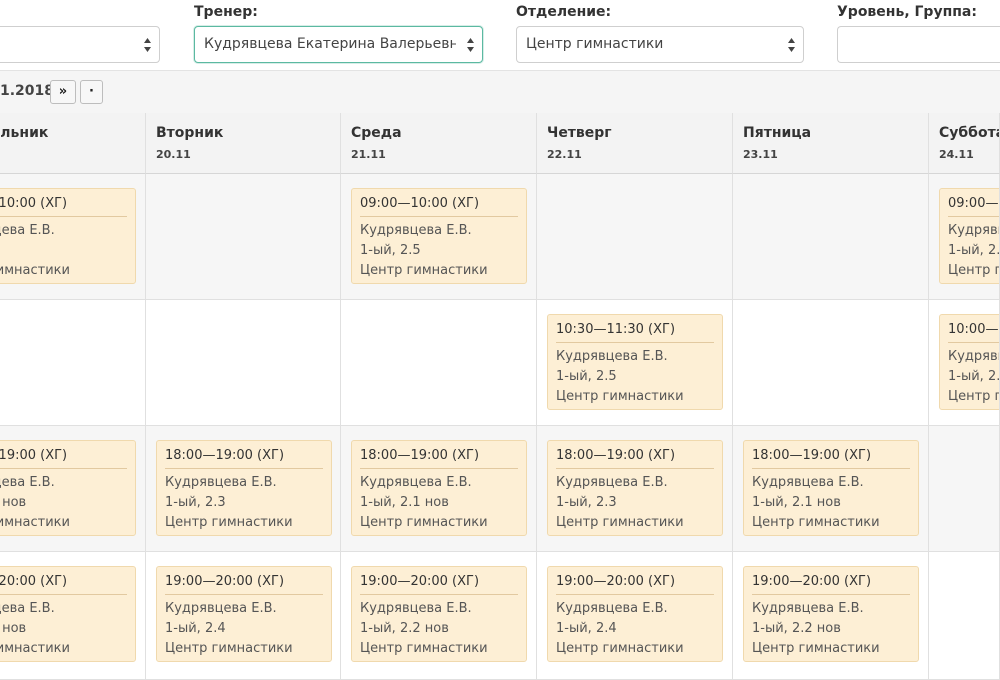 The image size is (1000, 680). I want to click on lesson-card: 10:00—1 Кудрявц 1-ый, 2.4 Центр гим, so click(969, 362).